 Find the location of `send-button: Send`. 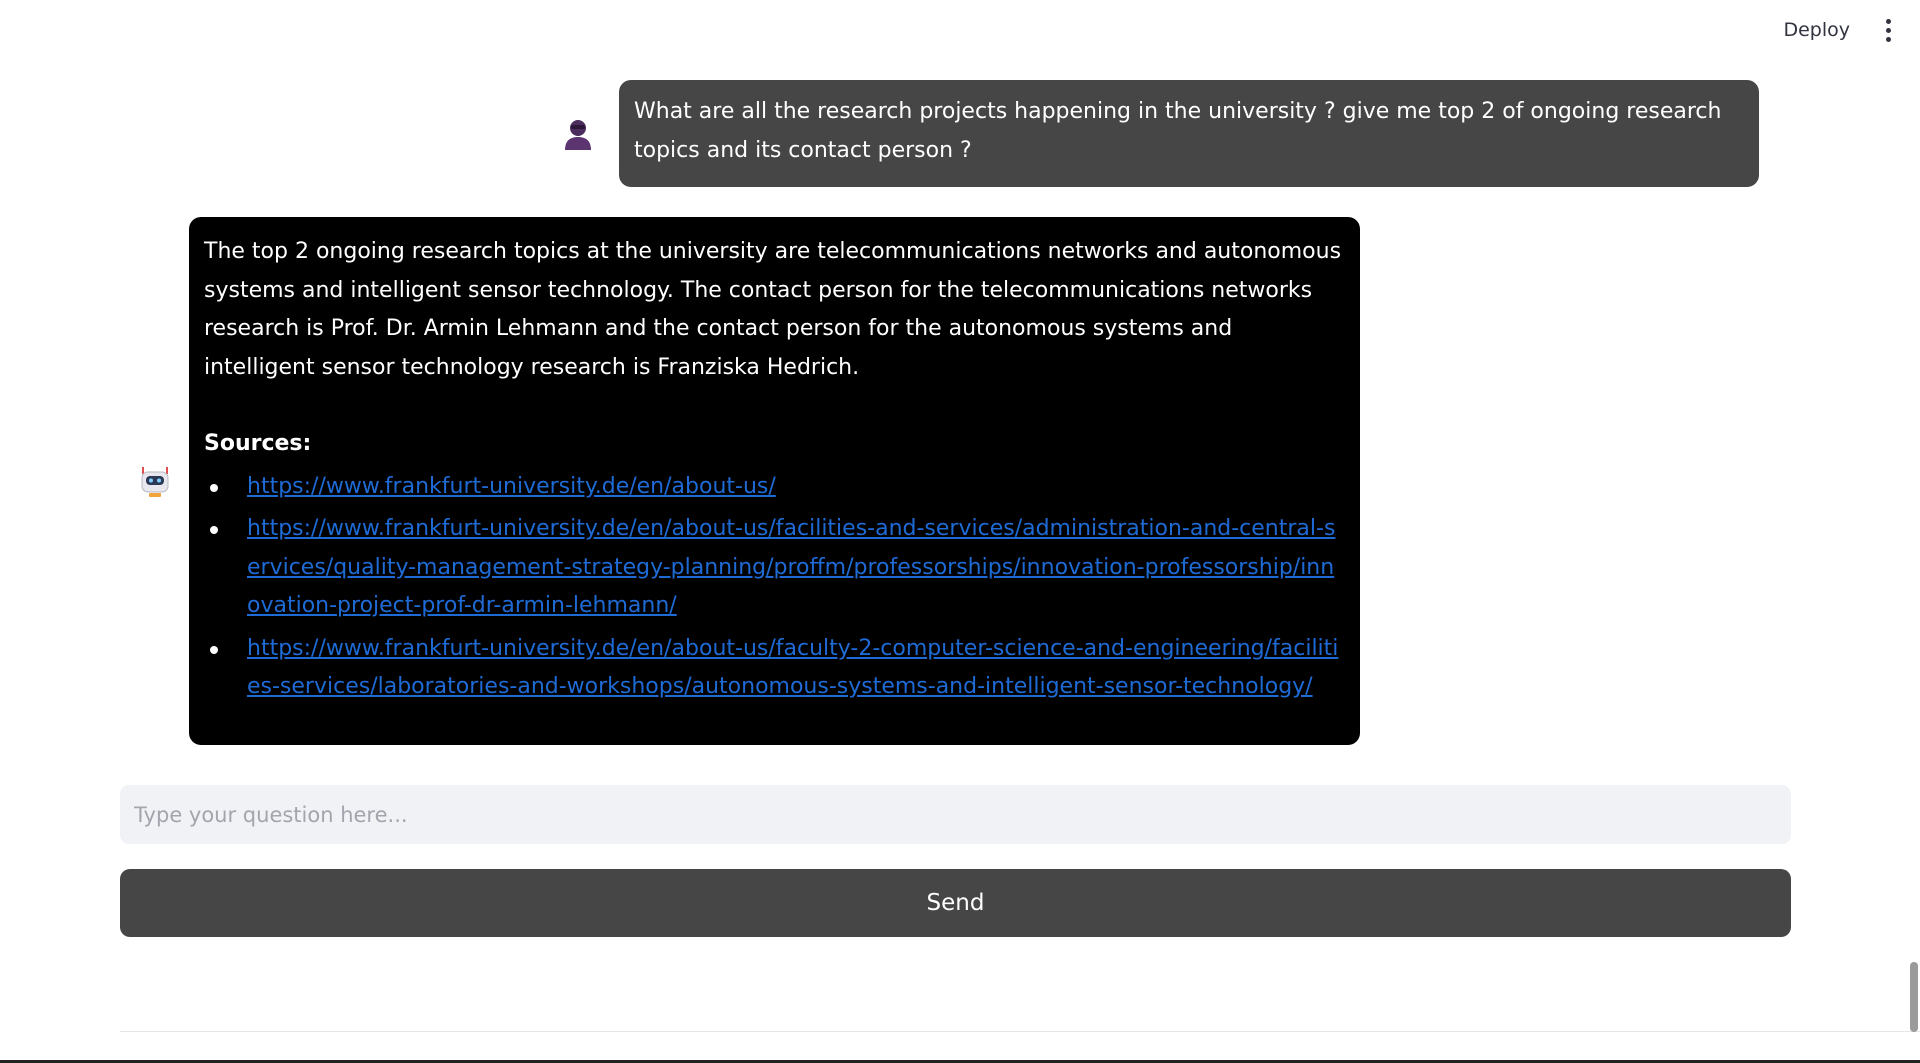

send-button: Send is located at coordinates (955, 903).